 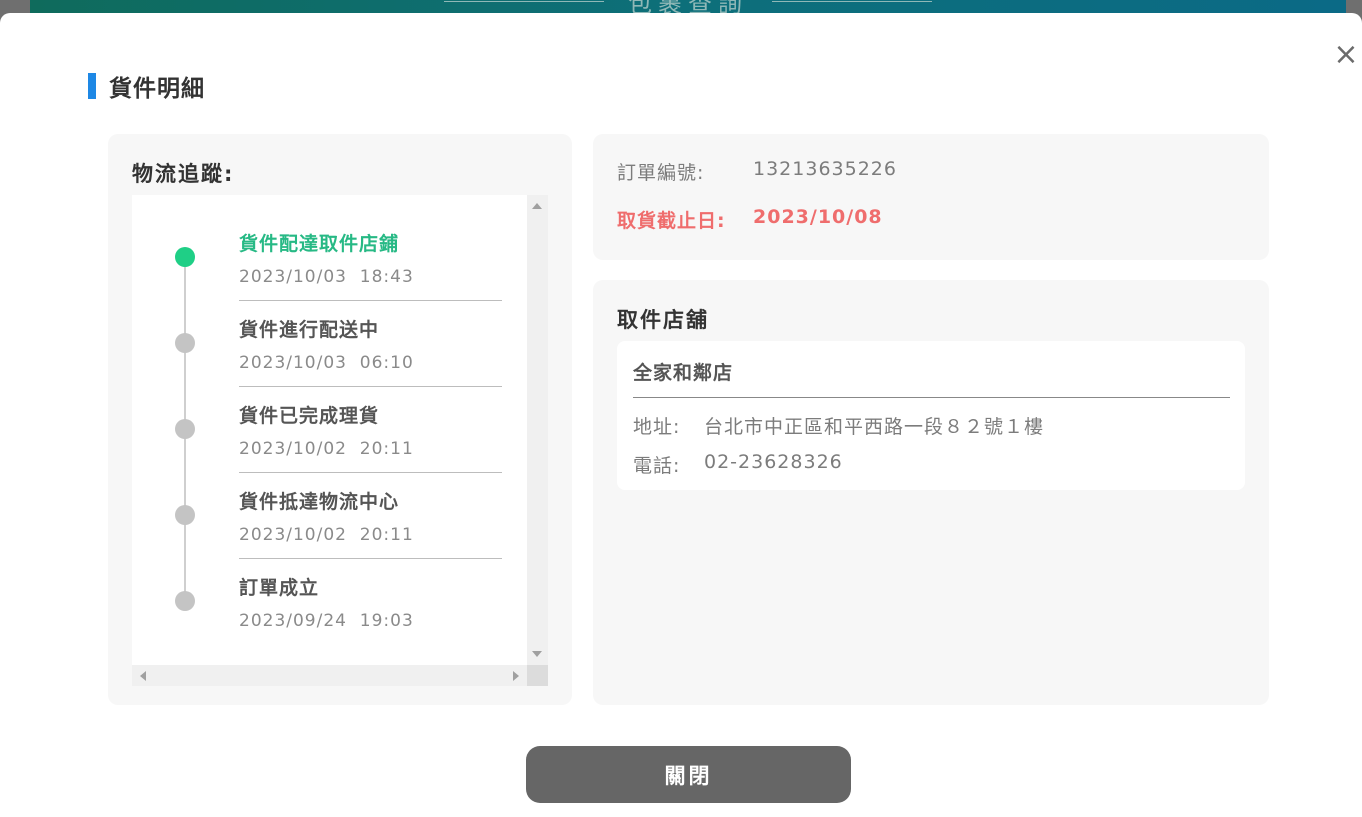 I want to click on phone-value: 02-23628326, so click(x=773, y=462).